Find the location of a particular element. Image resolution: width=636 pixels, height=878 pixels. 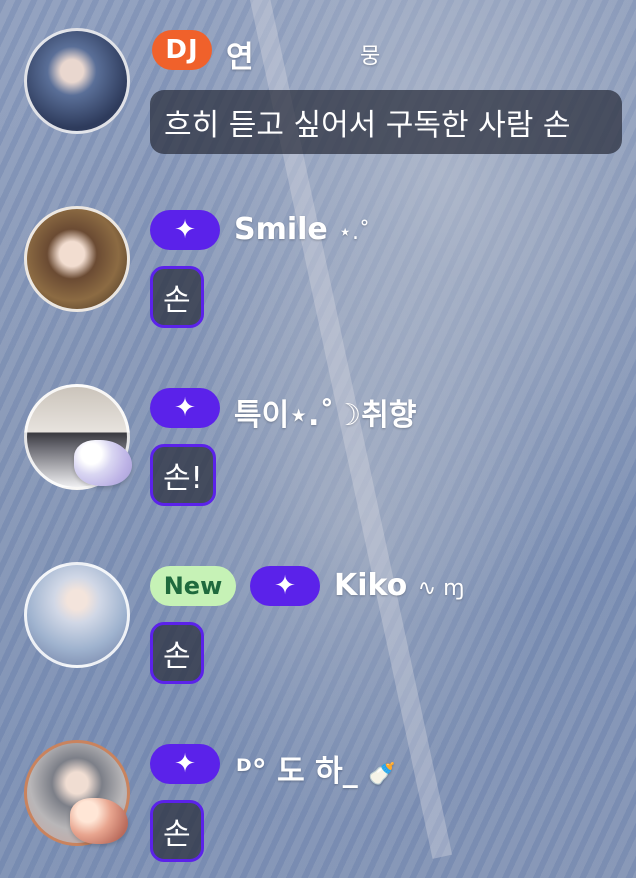

message-text: 손! is located at coordinates (183, 478).